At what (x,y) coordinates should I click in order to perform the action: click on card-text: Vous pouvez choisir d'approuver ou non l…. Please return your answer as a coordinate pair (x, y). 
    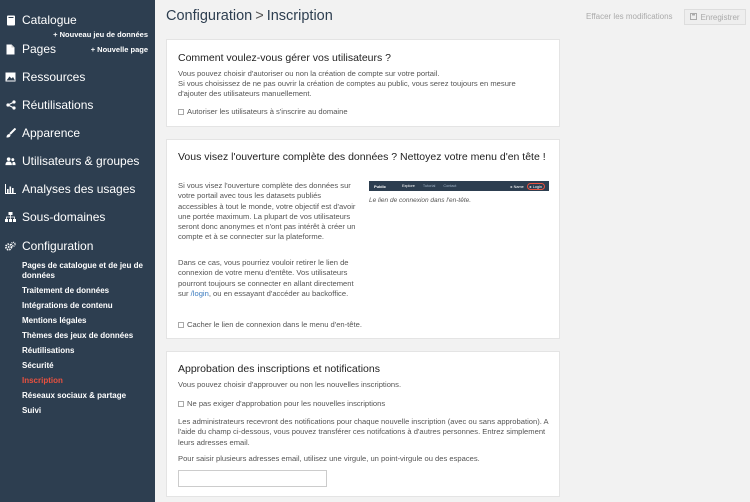
    Looking at the image, I should click on (290, 384).